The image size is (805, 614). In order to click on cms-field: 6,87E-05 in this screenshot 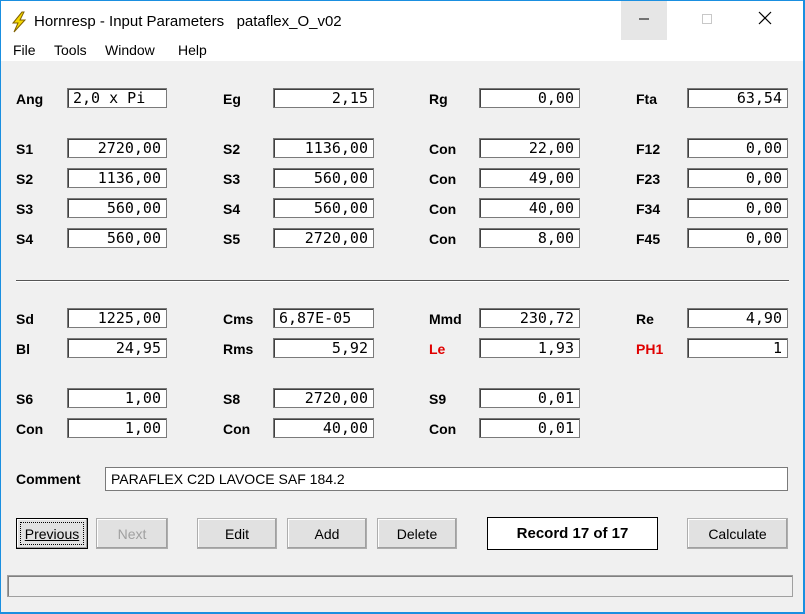, I will do `click(323, 318)`.